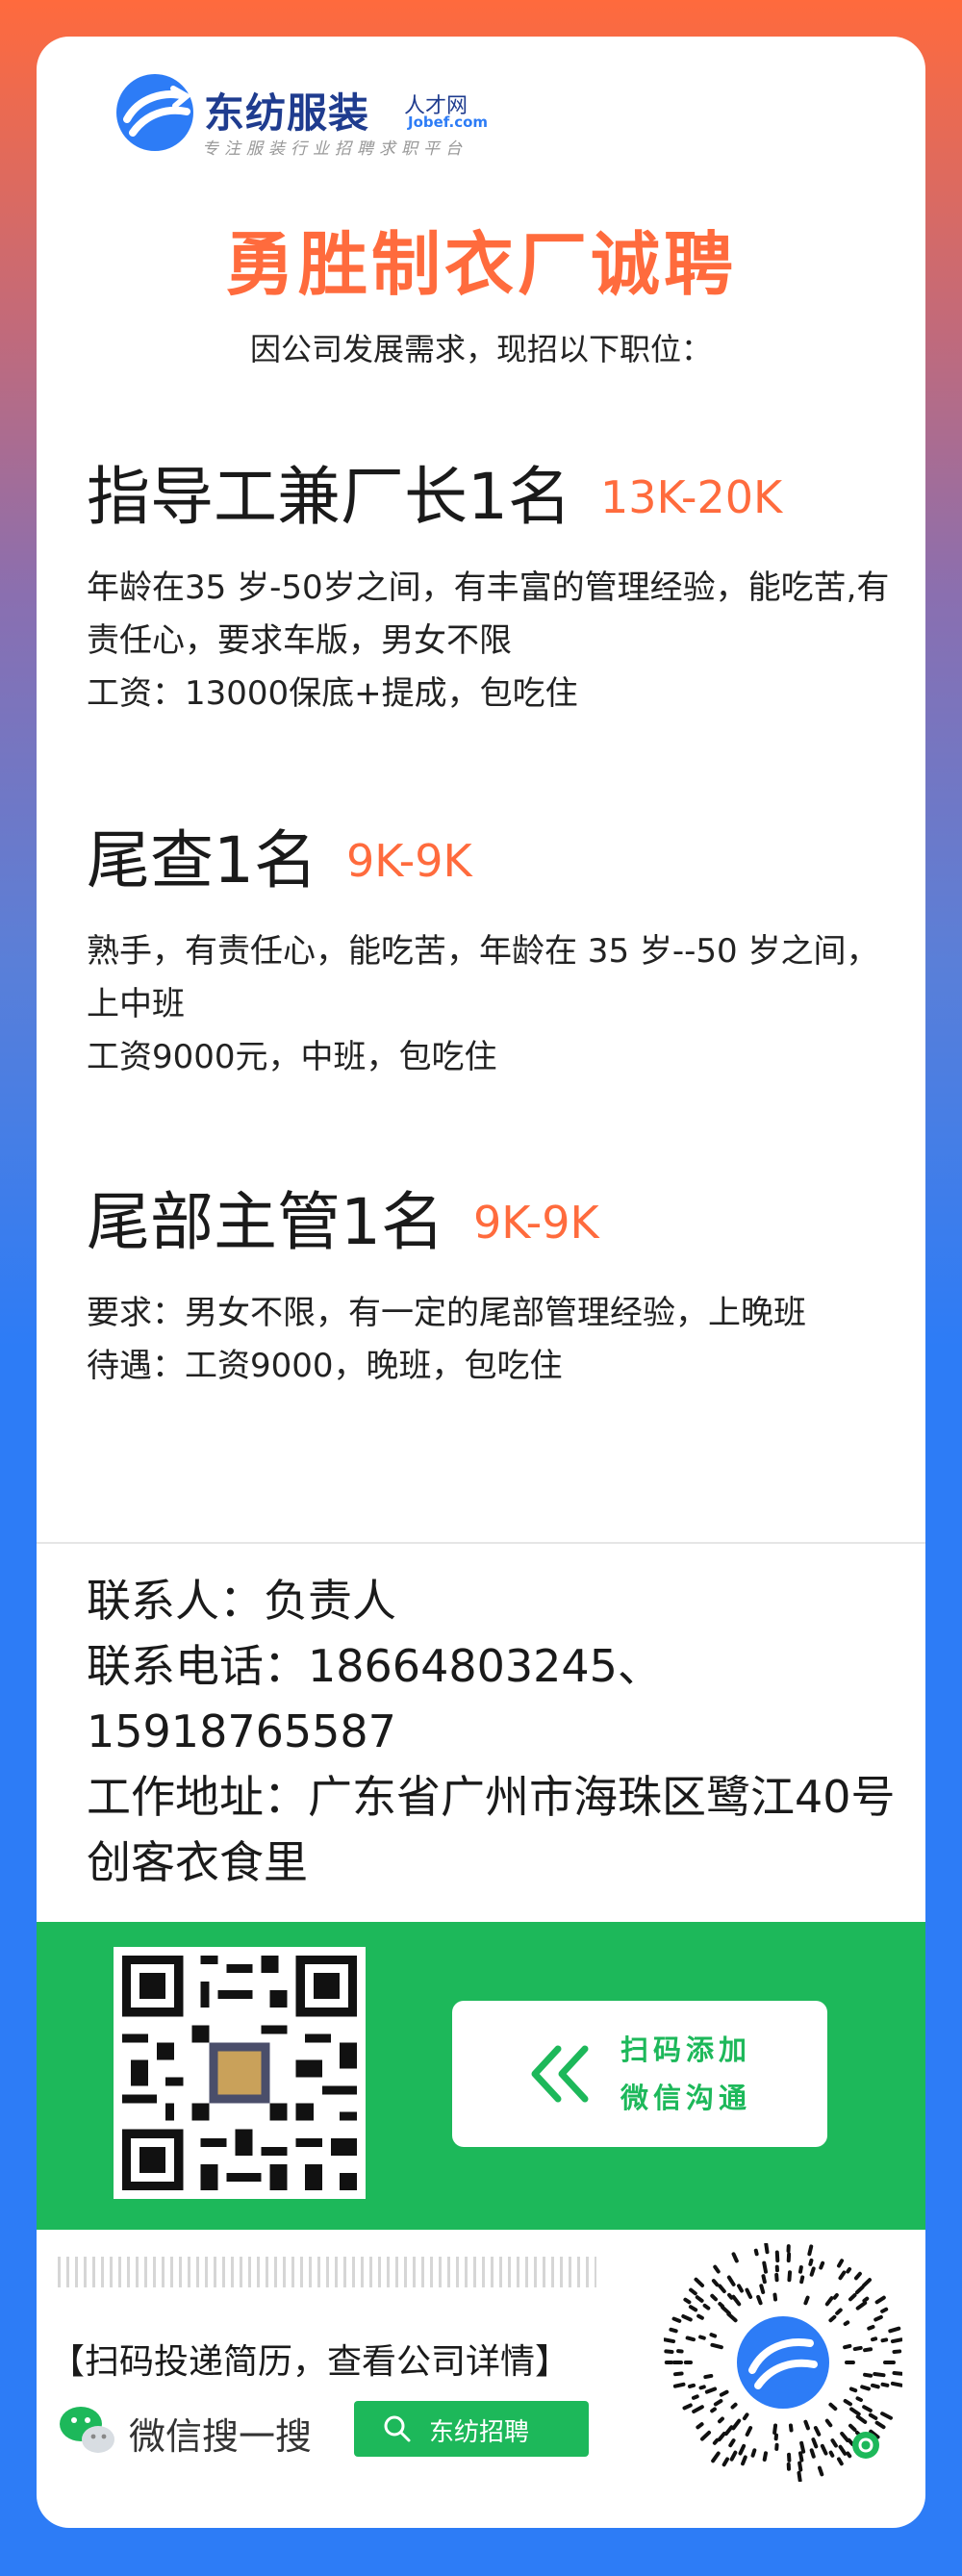 Image resolution: width=962 pixels, height=2576 pixels. Describe the element at coordinates (691, 497) in the screenshot. I see `job-salary: 13K-20K` at that location.